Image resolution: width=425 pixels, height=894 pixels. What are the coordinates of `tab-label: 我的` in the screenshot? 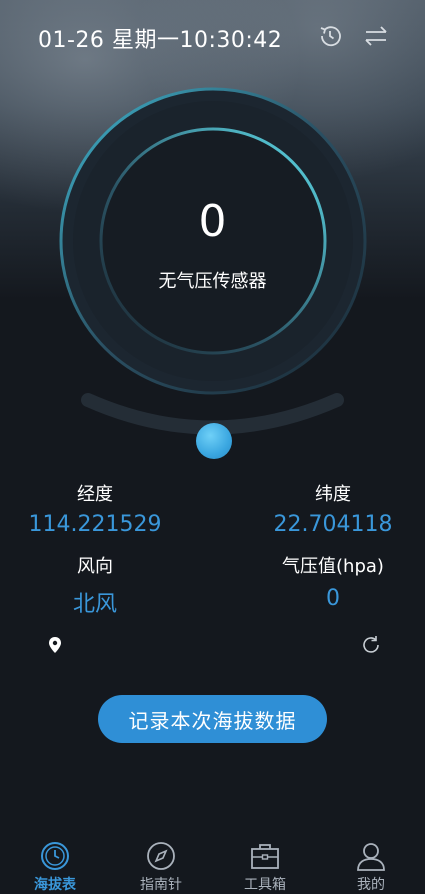 It's located at (371, 885).